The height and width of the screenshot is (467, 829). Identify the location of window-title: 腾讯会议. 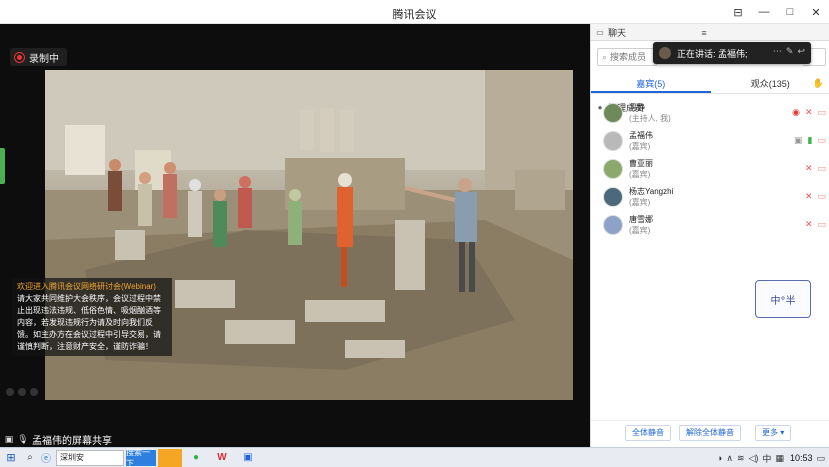
(414, 15).